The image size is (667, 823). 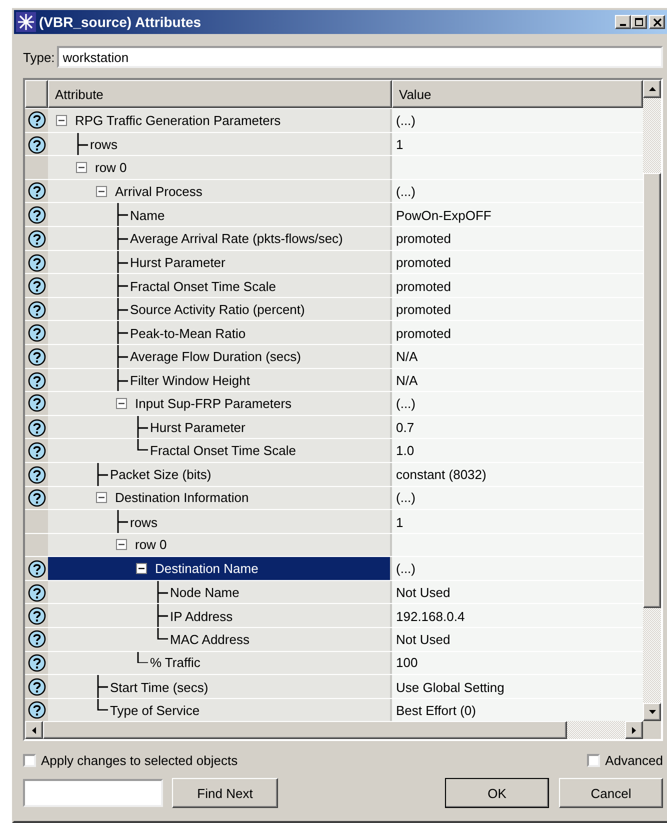 What do you see at coordinates (220, 592) in the screenshot?
I see `attribute-cell: Node Name` at bounding box center [220, 592].